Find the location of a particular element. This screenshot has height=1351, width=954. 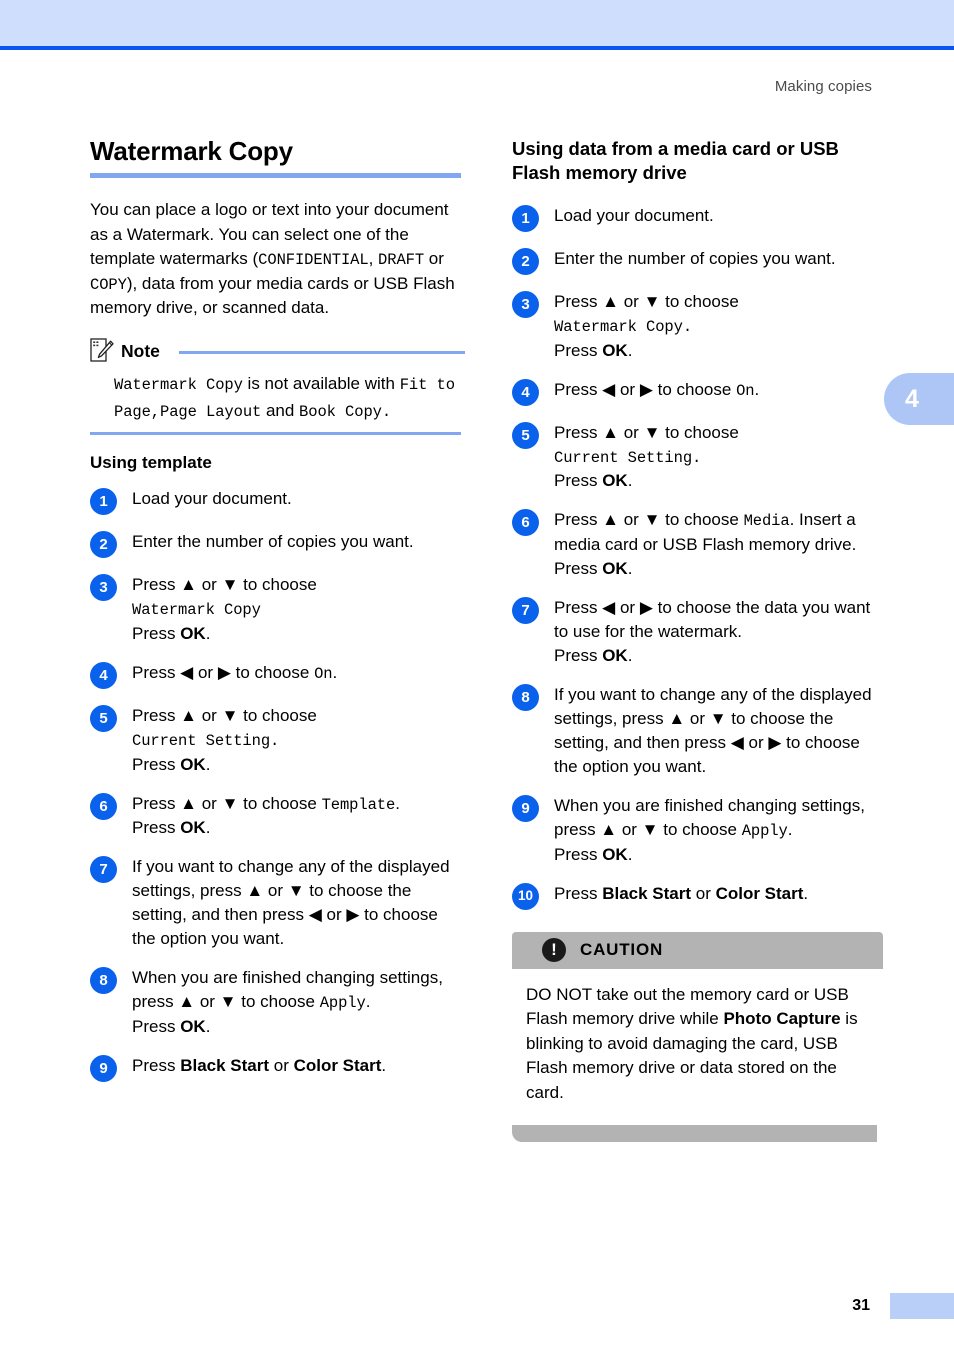

note-mono-3: Book Copy. is located at coordinates (345, 411).